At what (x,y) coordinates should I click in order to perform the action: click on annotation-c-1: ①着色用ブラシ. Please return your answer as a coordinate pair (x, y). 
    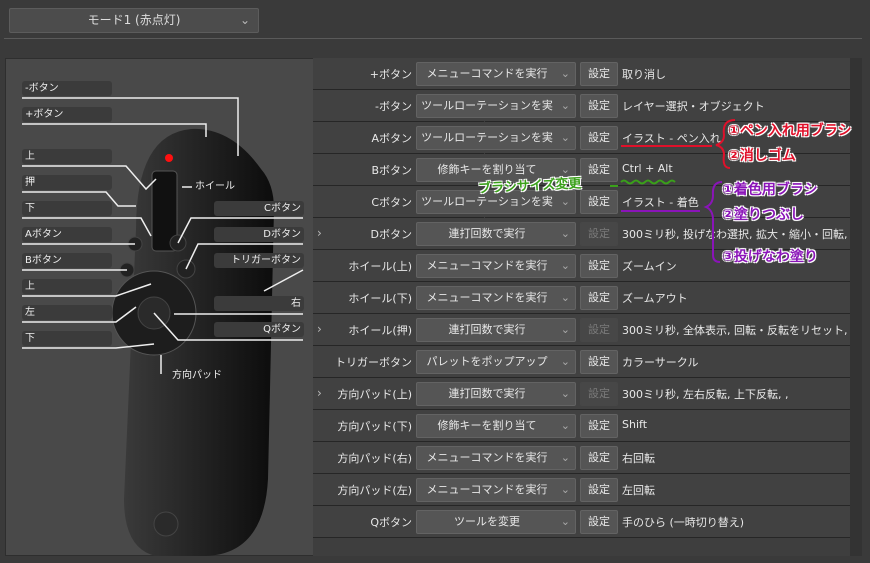
    Looking at the image, I should click on (770, 190).